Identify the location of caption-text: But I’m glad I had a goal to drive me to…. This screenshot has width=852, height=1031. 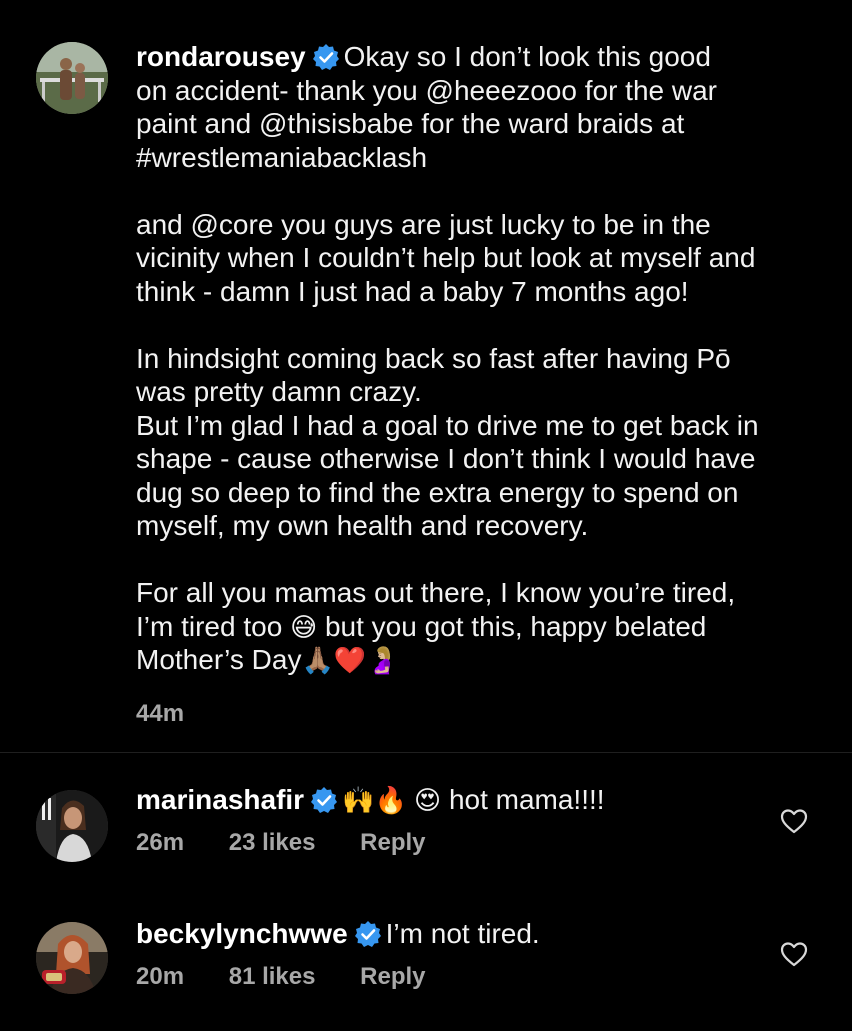
(447, 425).